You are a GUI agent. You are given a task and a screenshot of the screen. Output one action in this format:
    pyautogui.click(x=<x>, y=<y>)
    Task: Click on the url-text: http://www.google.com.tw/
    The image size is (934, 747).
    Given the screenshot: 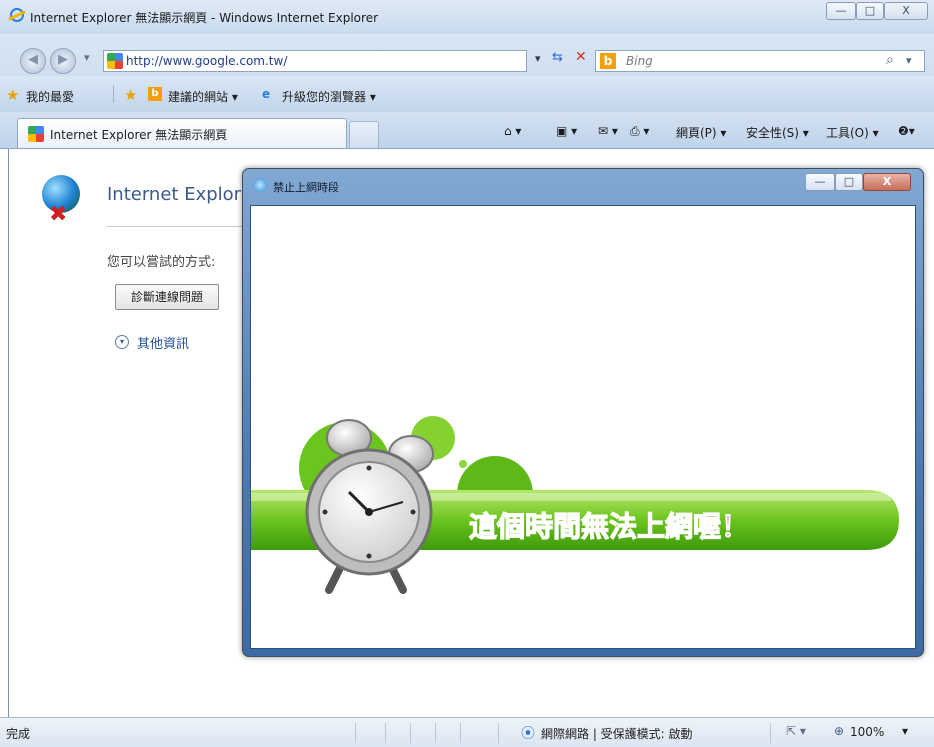 What is the action you would take?
    pyautogui.click(x=207, y=61)
    